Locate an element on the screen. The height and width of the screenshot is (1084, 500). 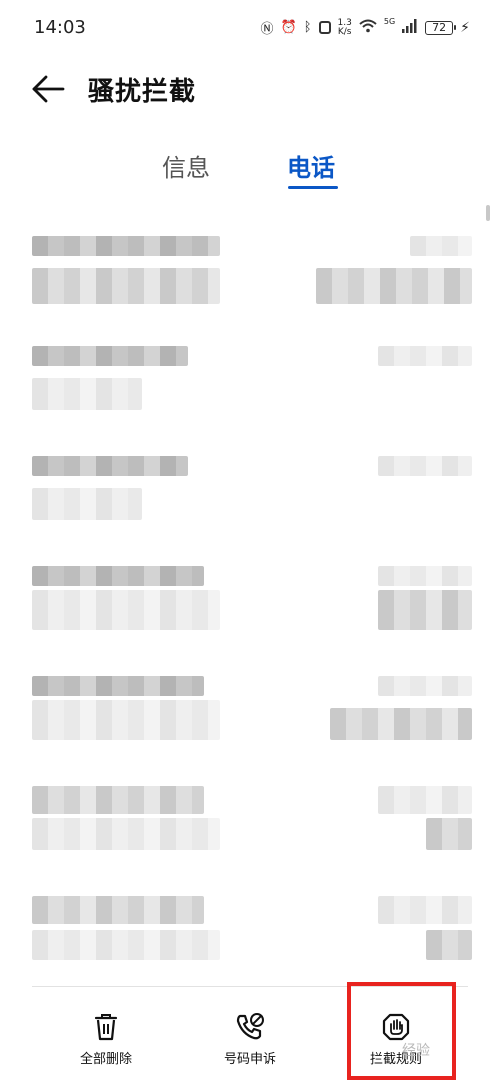
battery-level: 72 is located at coordinates (439, 27).